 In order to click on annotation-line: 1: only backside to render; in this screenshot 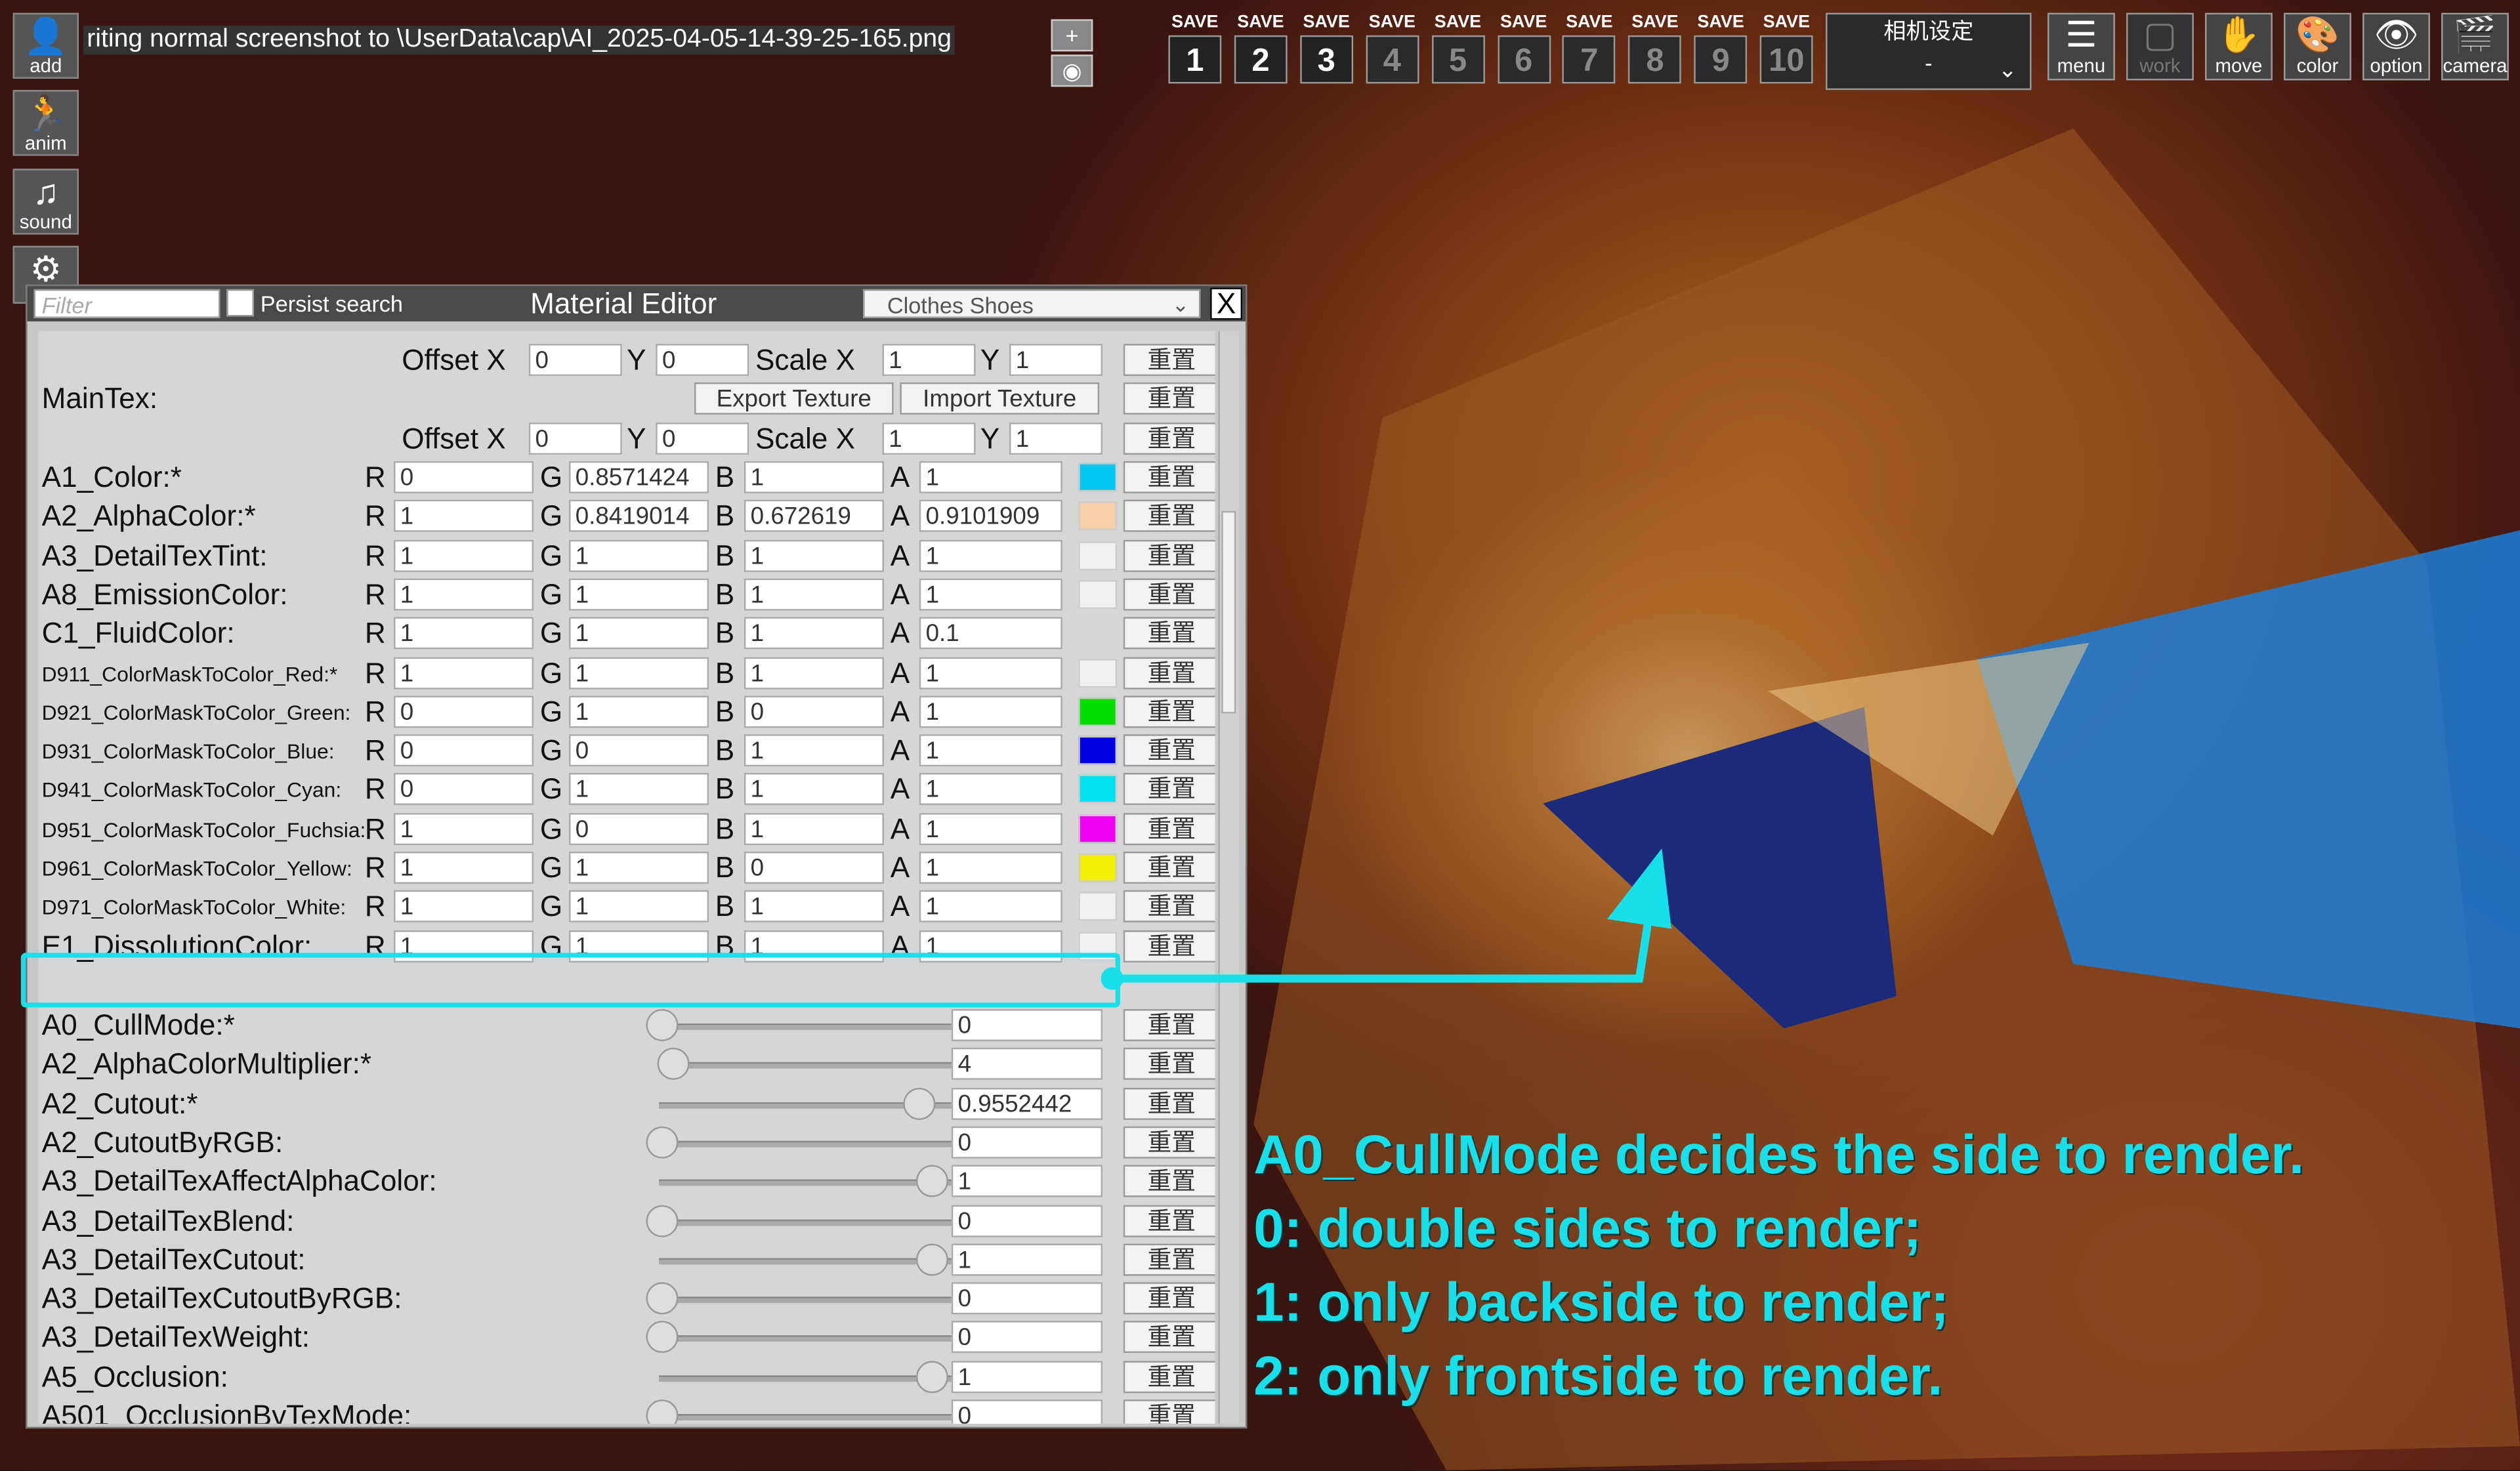, I will do `click(1601, 1303)`.